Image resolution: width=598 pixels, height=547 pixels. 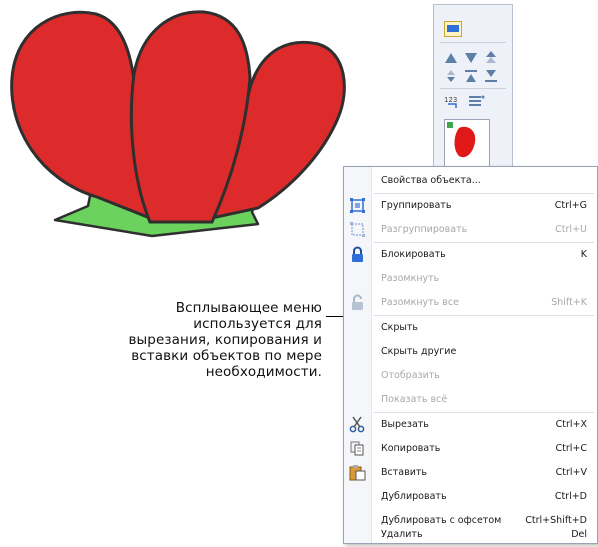 I want to click on object-thumbnail, so click(x=467, y=143).